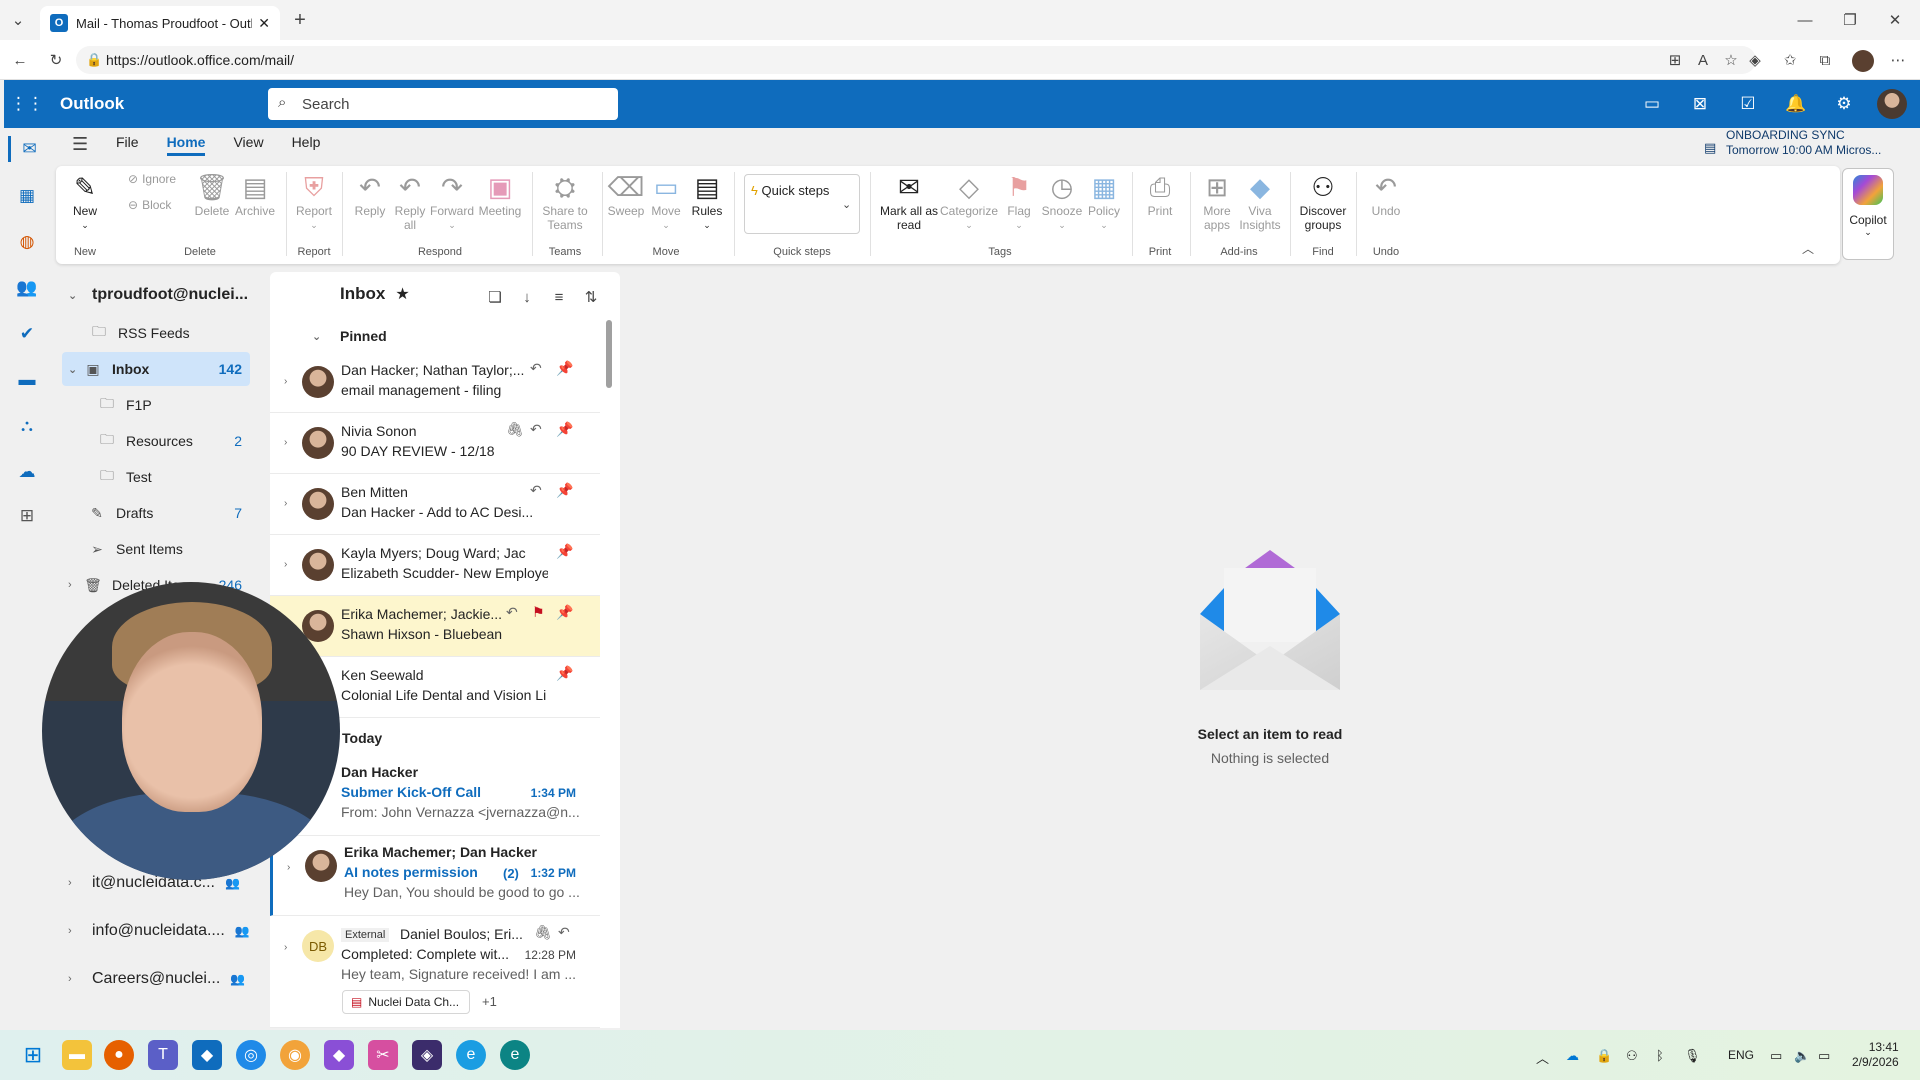 This screenshot has width=1920, height=1080. What do you see at coordinates (1805, 20) in the screenshot?
I see `minimize-icon: —` at bounding box center [1805, 20].